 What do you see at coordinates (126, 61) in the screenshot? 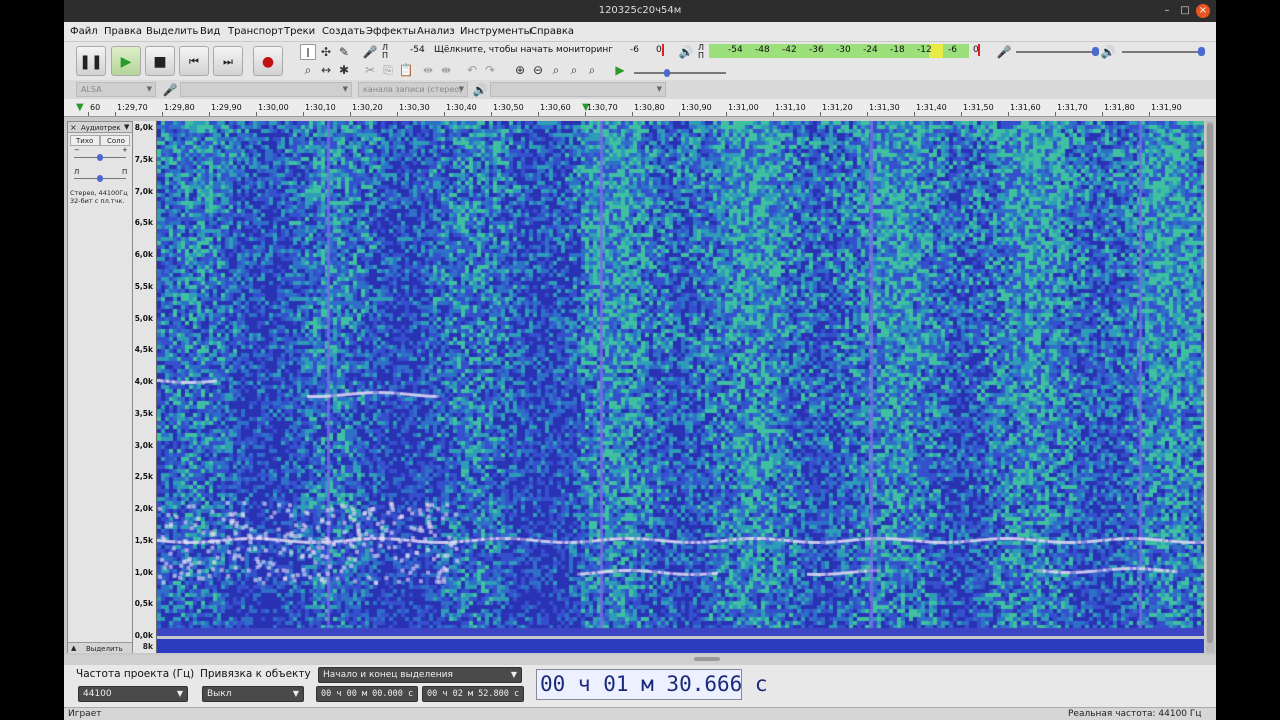
I see `play-button: ▶` at bounding box center [126, 61].